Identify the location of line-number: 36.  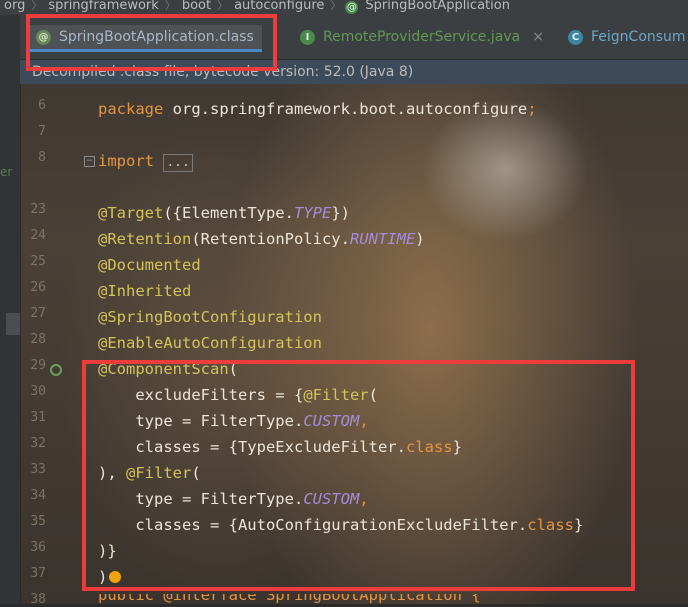
(38, 547).